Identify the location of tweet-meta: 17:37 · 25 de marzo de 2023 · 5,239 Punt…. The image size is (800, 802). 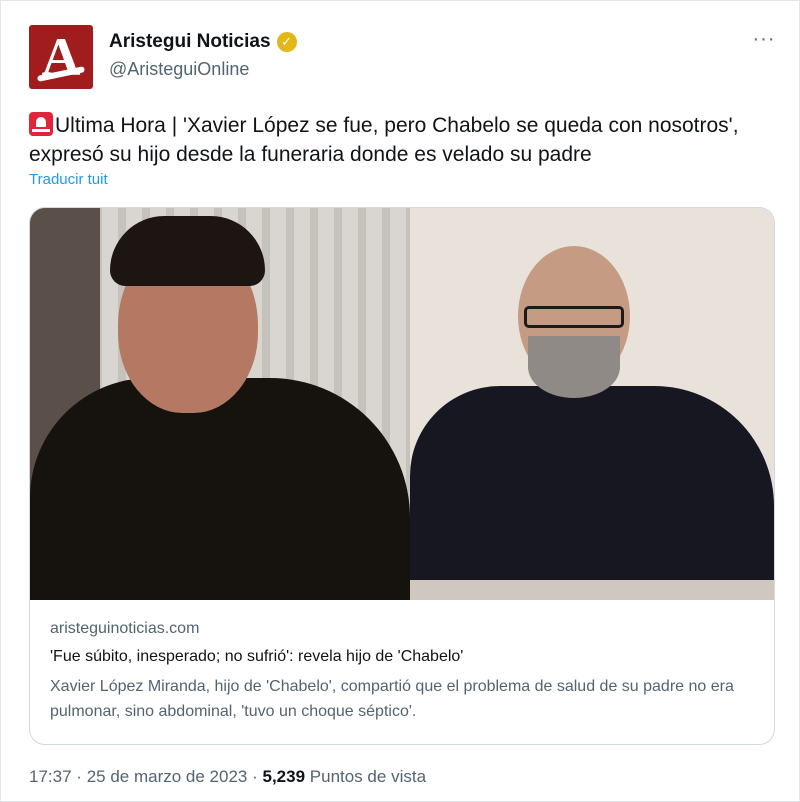
(227, 777).